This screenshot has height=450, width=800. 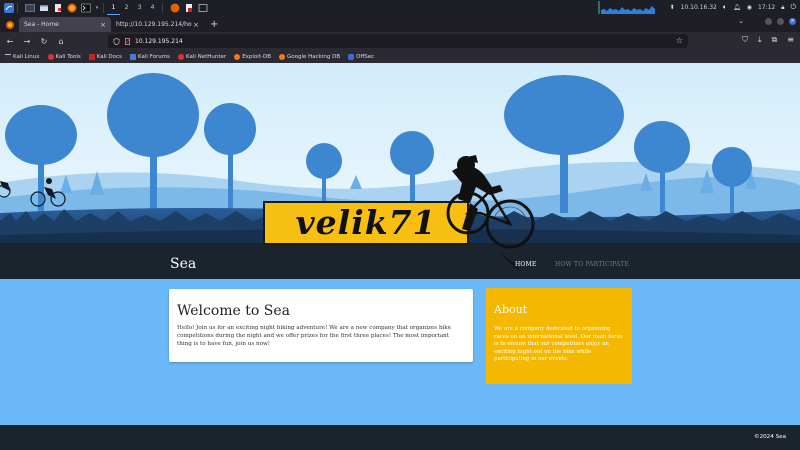 I want to click on welcome-title: Welcome to Sea, so click(x=234, y=311).